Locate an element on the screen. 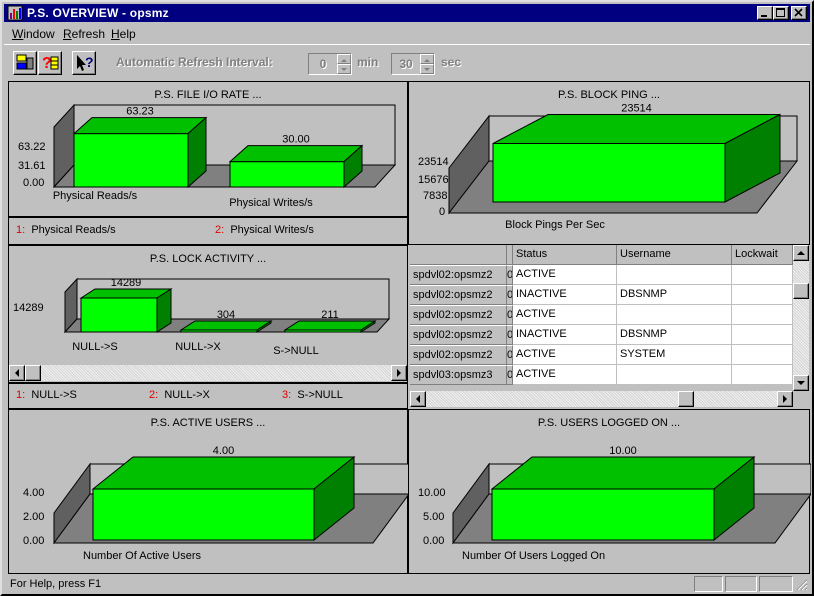  y-tick: 63.22 is located at coordinates (32, 147).